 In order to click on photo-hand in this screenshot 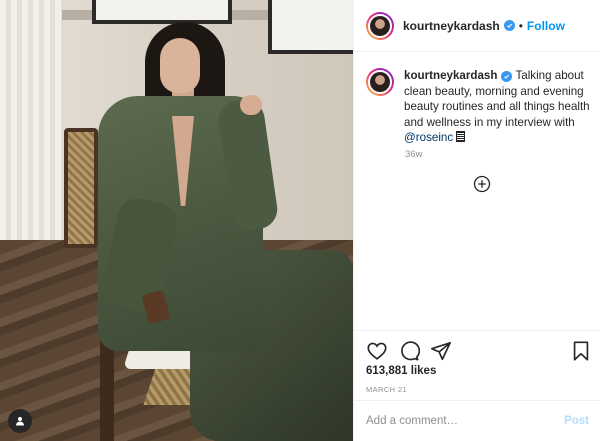, I will do `click(251, 105)`.